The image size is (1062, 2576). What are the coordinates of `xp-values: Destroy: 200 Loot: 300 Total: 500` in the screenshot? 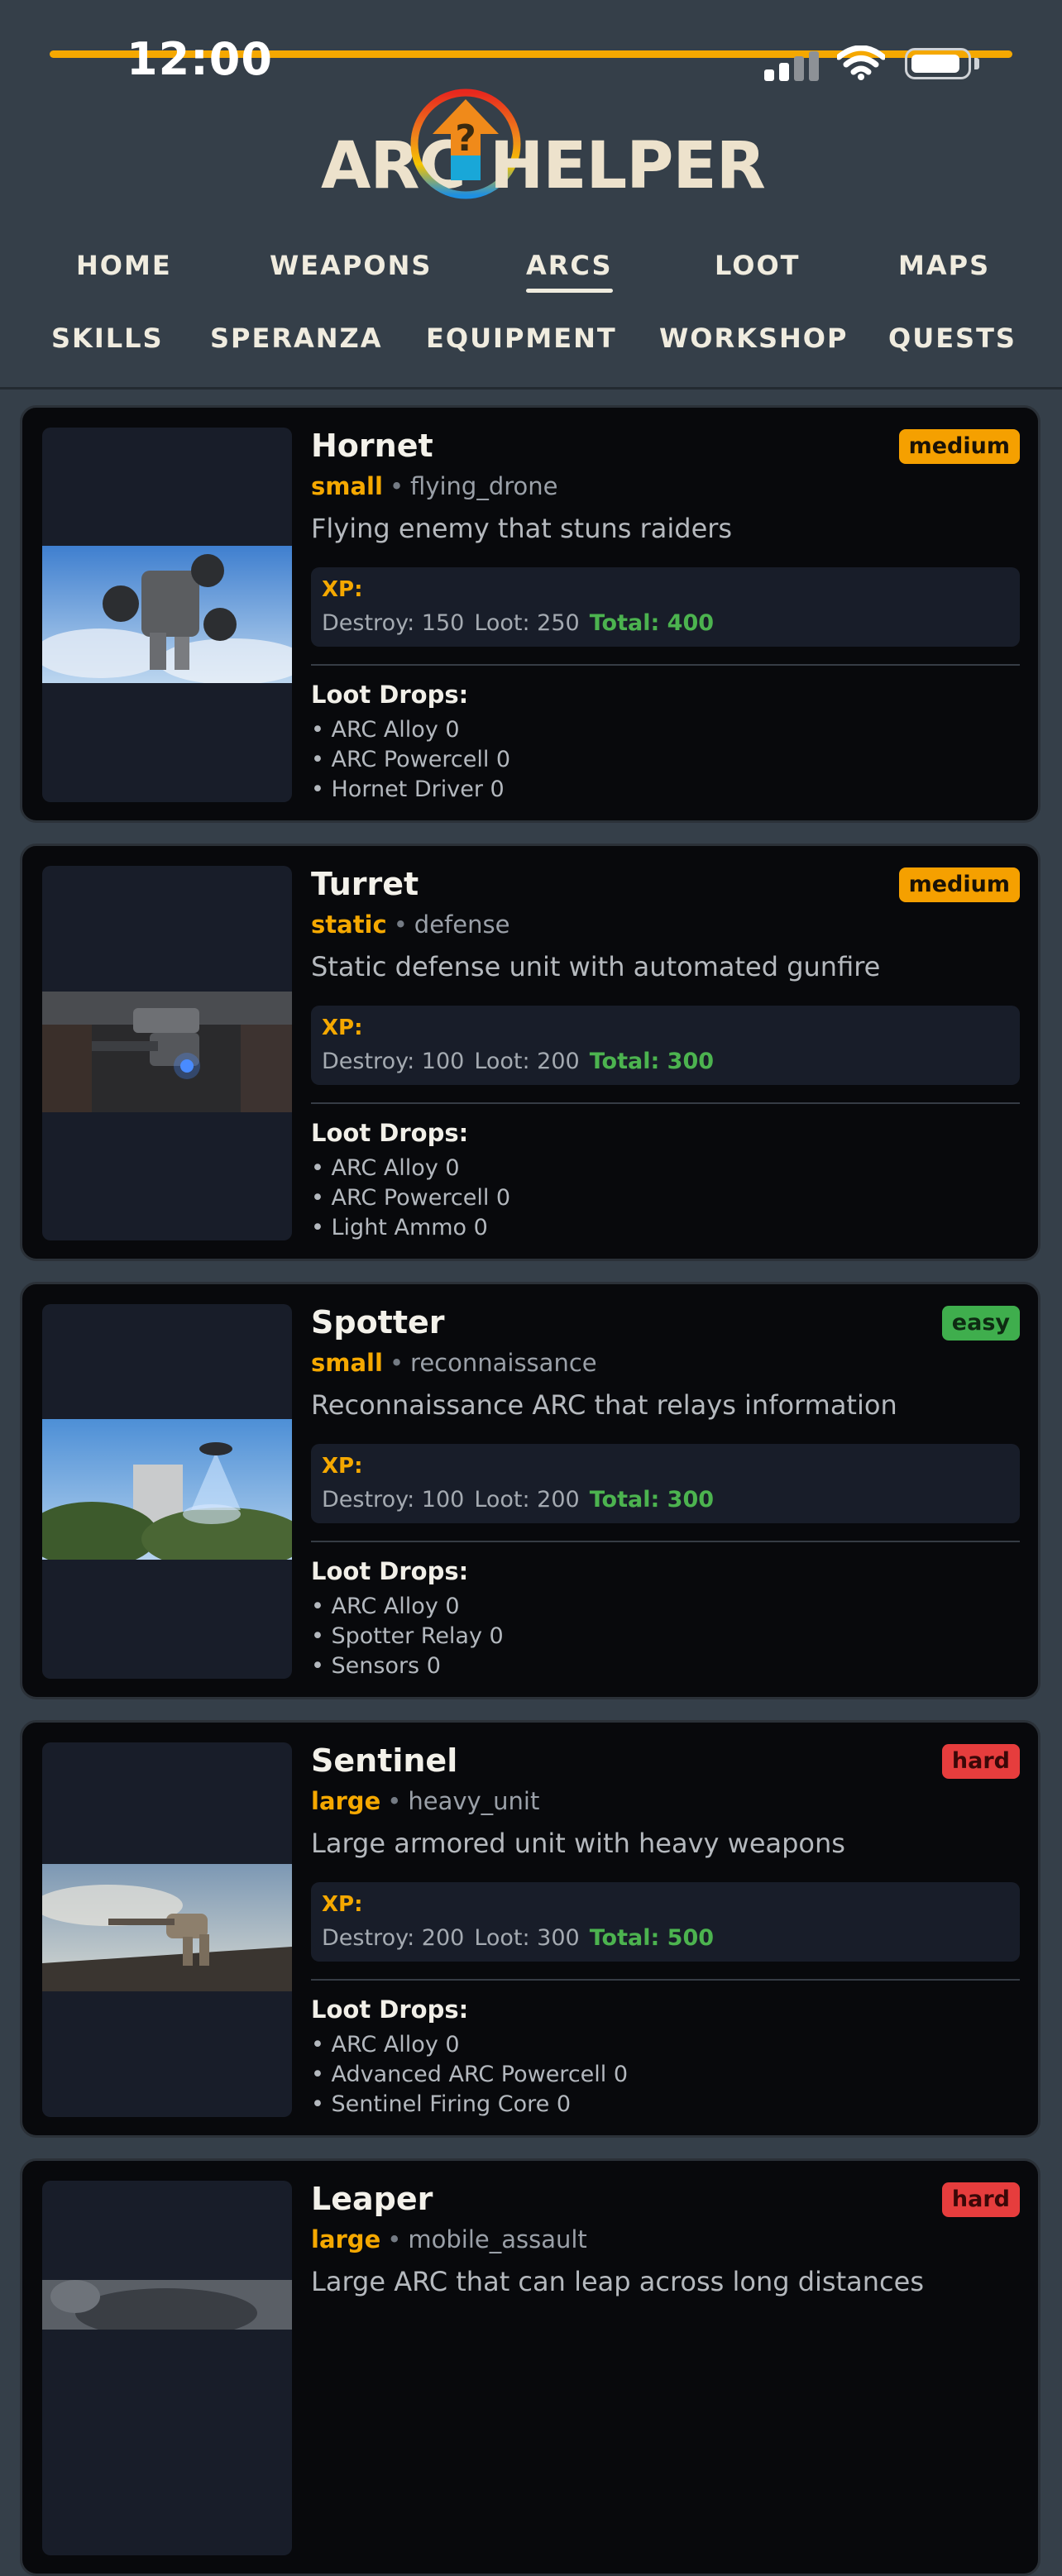 It's located at (518, 1938).